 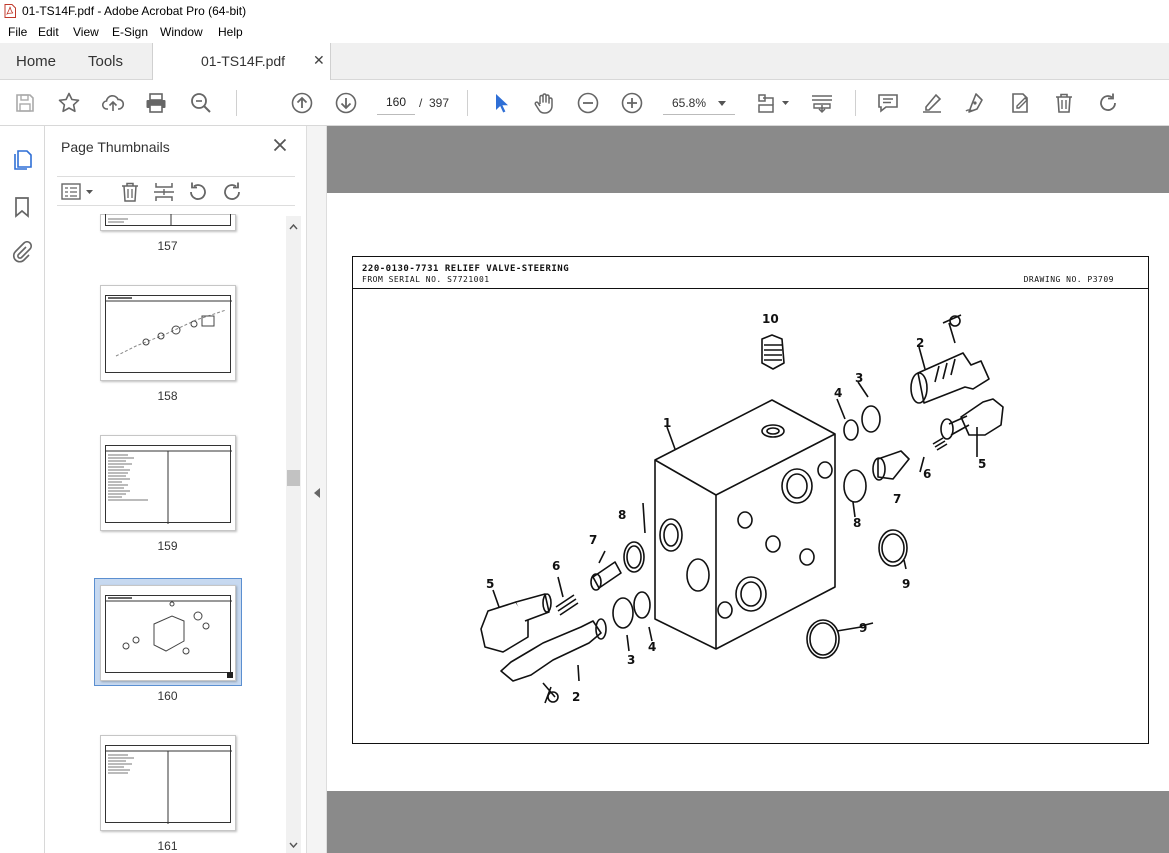 What do you see at coordinates (501, 103) in the screenshot?
I see `select-cursor-icon` at bounding box center [501, 103].